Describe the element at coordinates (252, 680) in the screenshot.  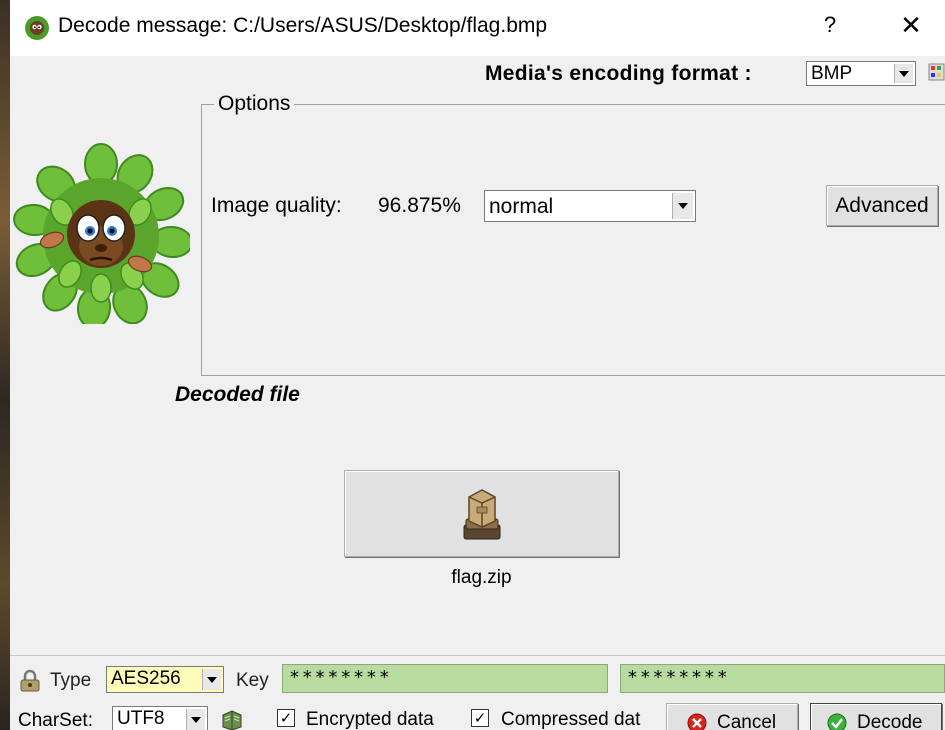
I see `key-label: Key` at that location.